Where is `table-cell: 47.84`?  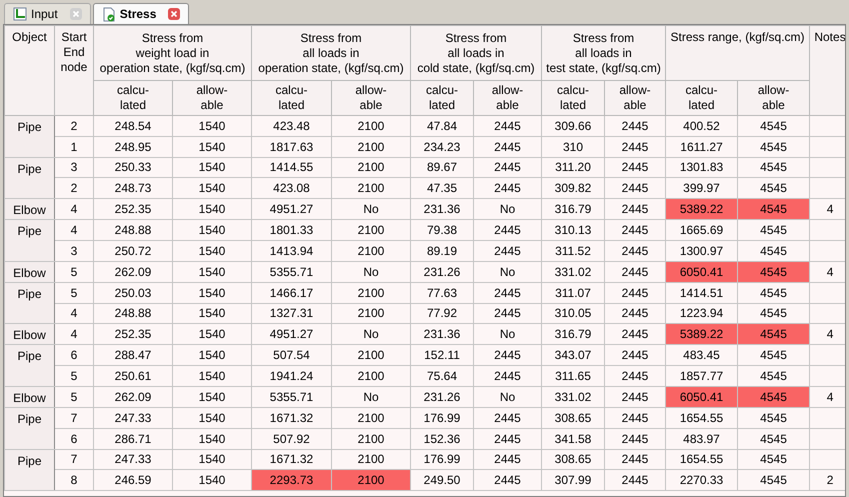
table-cell: 47.84 is located at coordinates (442, 126).